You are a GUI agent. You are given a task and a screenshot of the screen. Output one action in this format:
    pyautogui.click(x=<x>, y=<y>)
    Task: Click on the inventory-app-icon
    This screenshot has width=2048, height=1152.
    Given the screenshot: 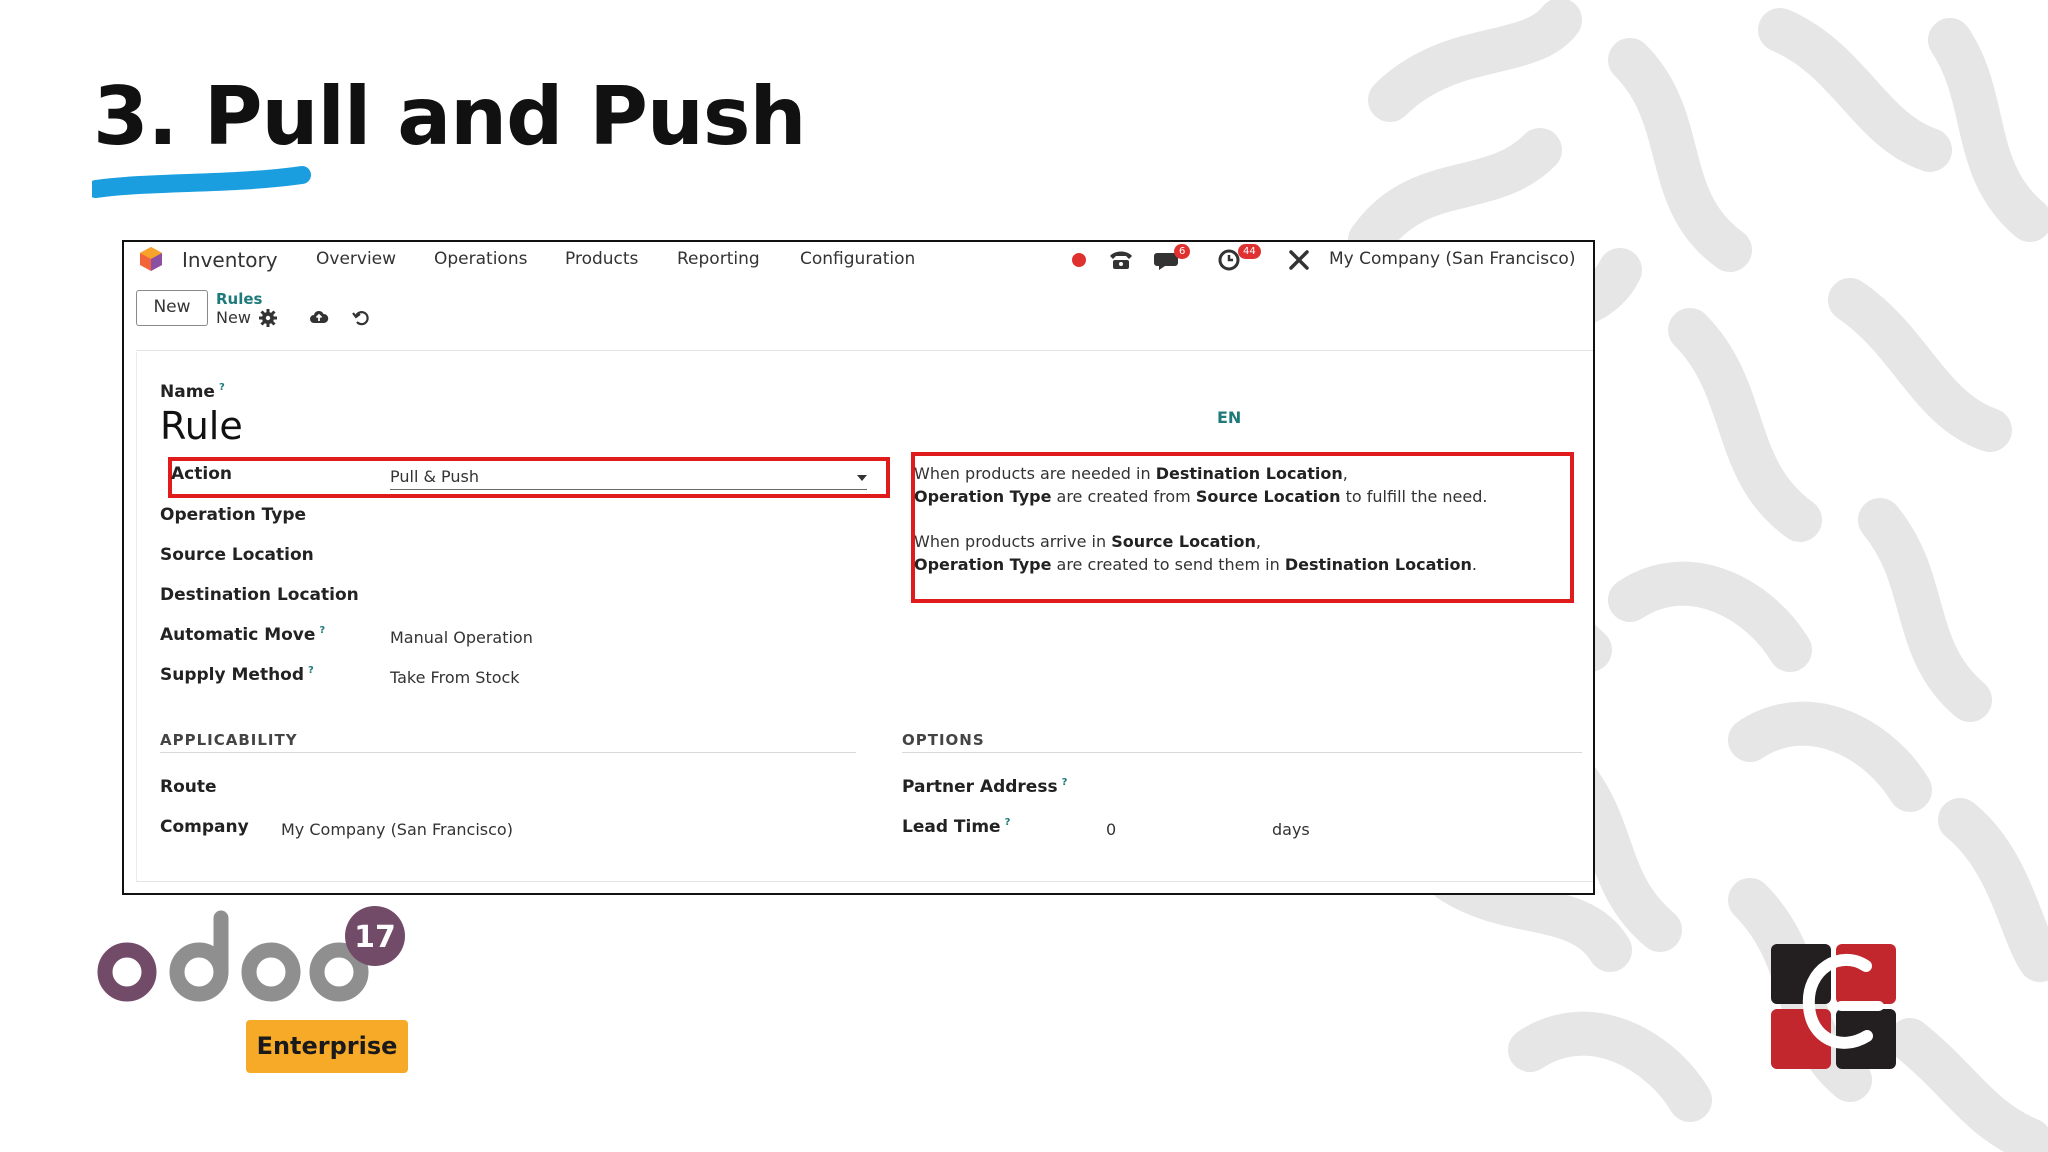 What is the action you would take?
    pyautogui.click(x=151, y=259)
    